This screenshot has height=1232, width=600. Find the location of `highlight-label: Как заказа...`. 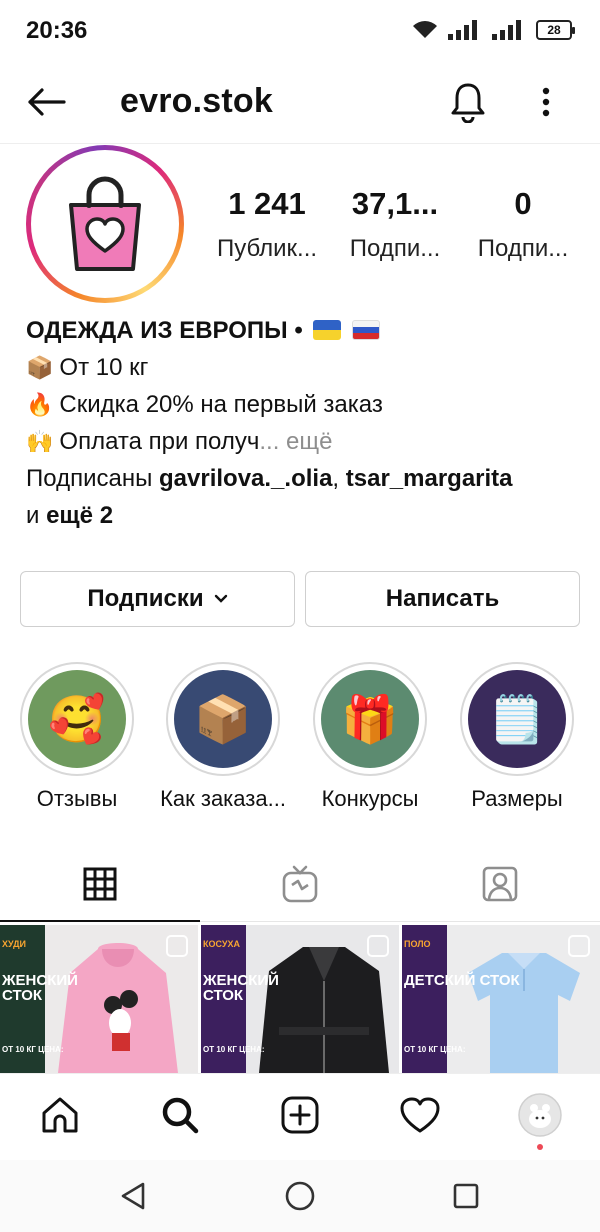

highlight-label: Как заказа... is located at coordinates (223, 798).